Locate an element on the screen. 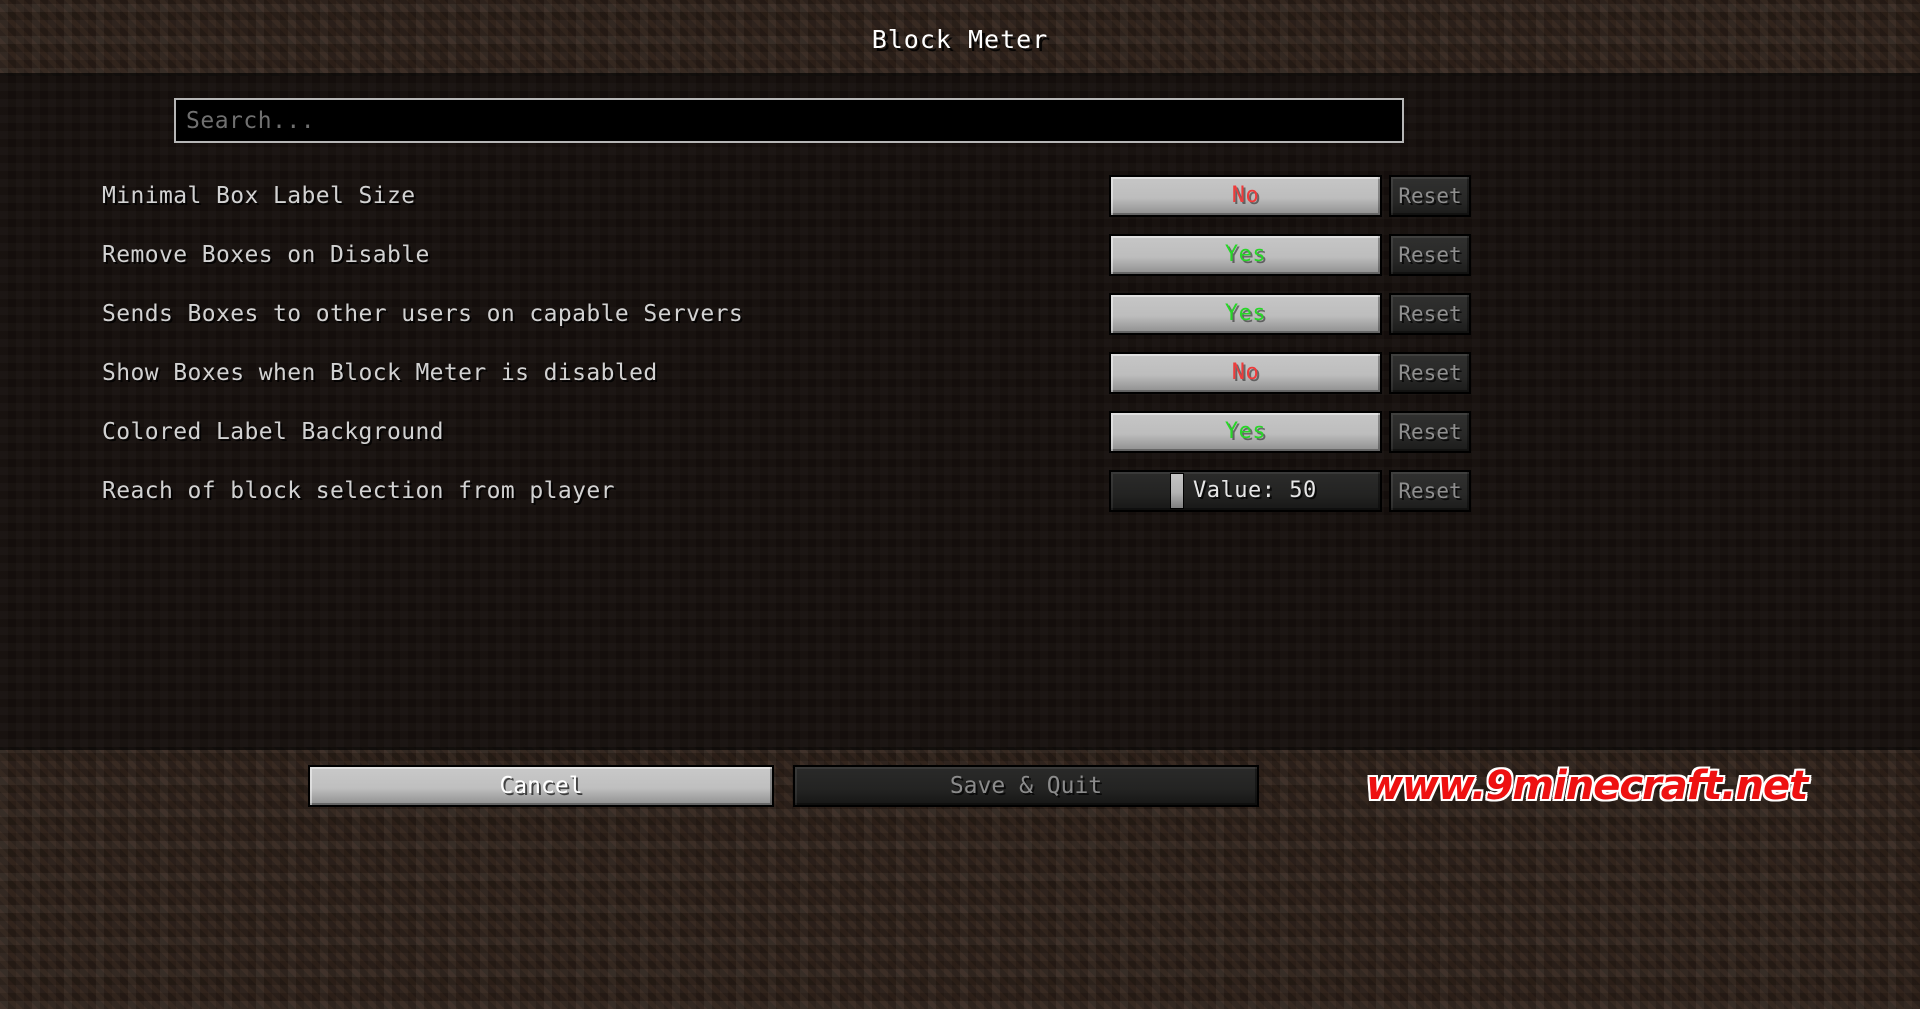 This screenshot has height=1009, width=1920. option-label: Reach of block selection from player is located at coordinates (358, 490).